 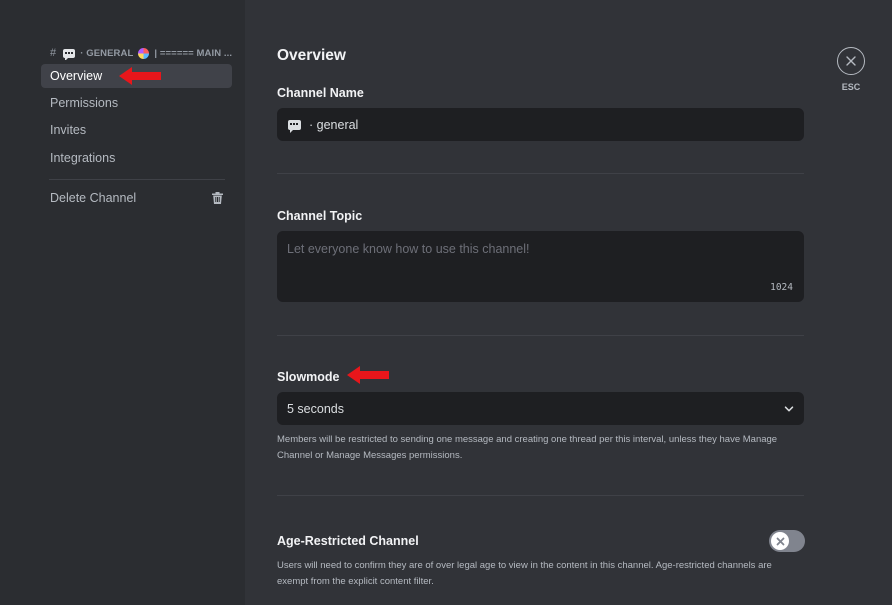 I want to click on hash-icon: #, so click(x=53, y=53).